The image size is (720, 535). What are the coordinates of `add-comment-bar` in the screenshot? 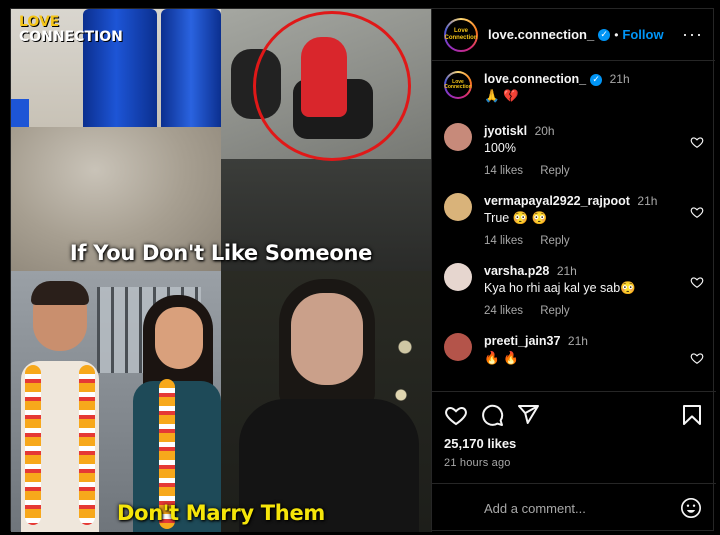 It's located at (574, 507).